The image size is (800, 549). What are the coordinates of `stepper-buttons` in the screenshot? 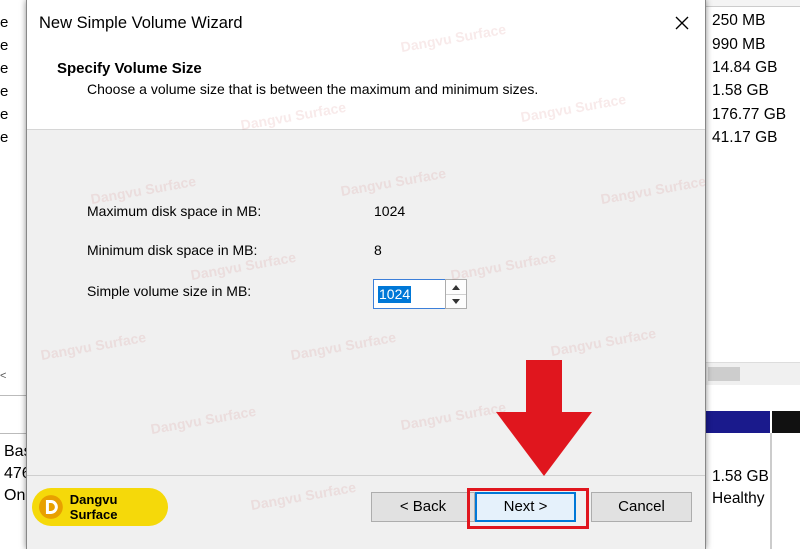 It's located at (456, 294).